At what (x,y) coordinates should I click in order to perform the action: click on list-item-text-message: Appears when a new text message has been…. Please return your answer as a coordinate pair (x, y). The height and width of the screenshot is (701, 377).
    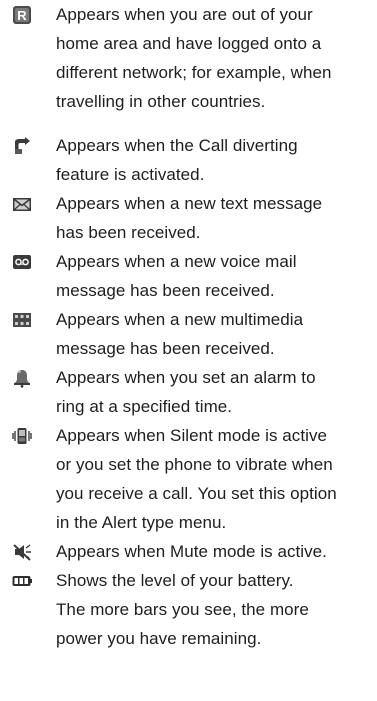
    Looking at the image, I should click on (188, 218).